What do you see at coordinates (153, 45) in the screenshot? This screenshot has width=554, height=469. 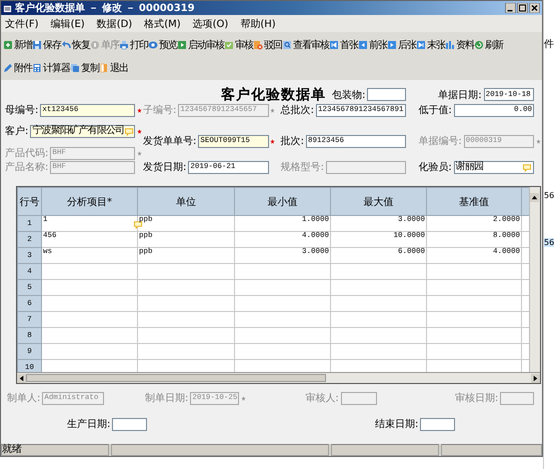 I see `eye-icon` at bounding box center [153, 45].